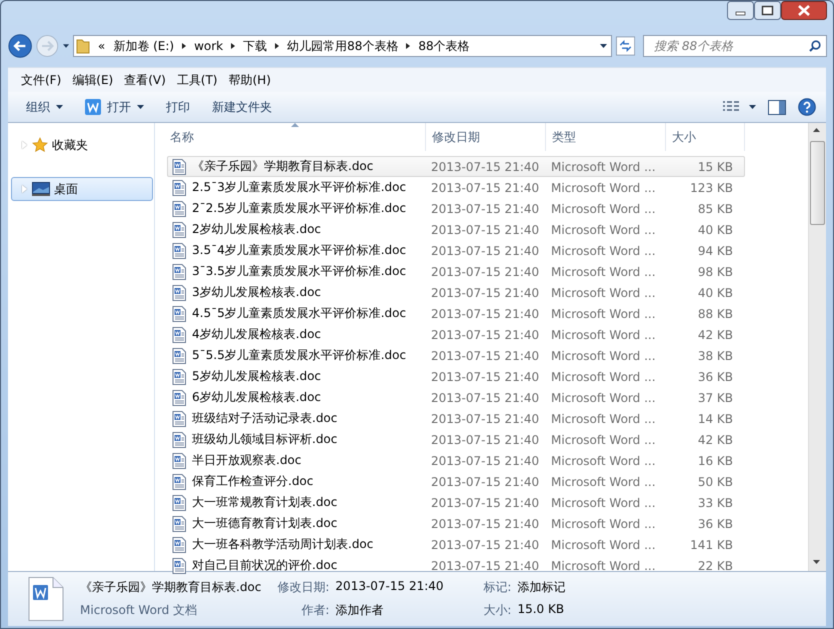 This screenshot has width=834, height=629. I want to click on file-row: 保育工作检查评分.doc 2013-07-15 21:40 Microsoft Word ... 50 KB, so click(456, 481).